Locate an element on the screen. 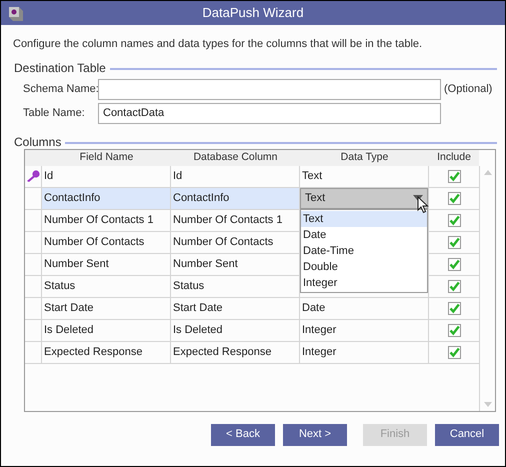  wizard-button: < Back is located at coordinates (243, 435).